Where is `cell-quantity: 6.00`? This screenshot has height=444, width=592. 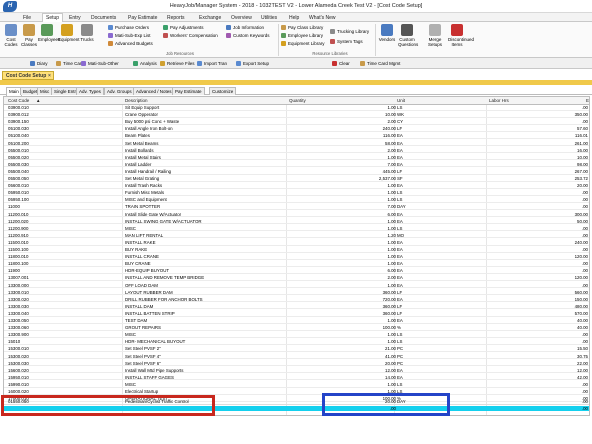
cell-quantity: 6.00 is located at coordinates (370, 215).